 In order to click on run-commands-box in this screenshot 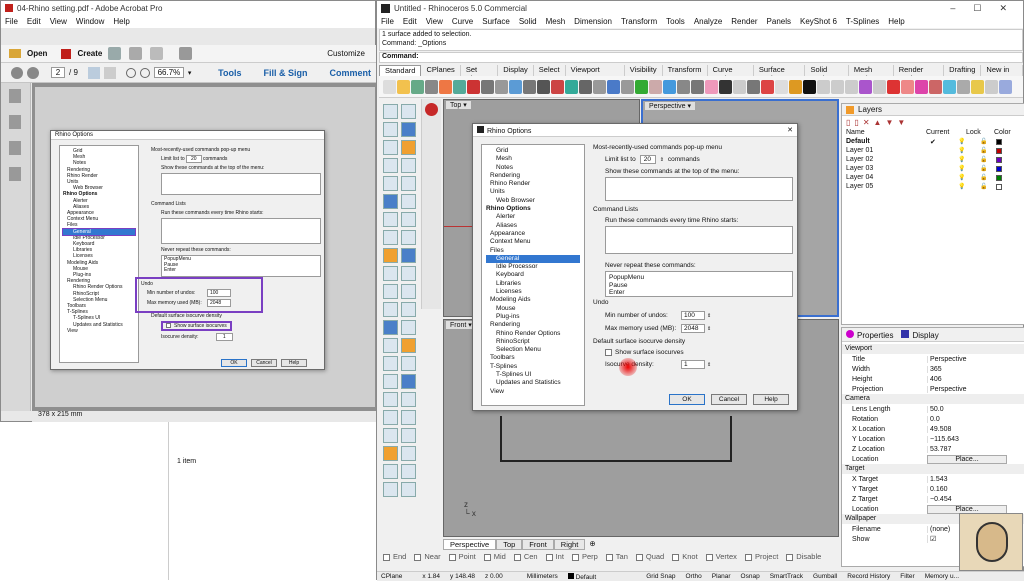, I will do `click(699, 240)`.